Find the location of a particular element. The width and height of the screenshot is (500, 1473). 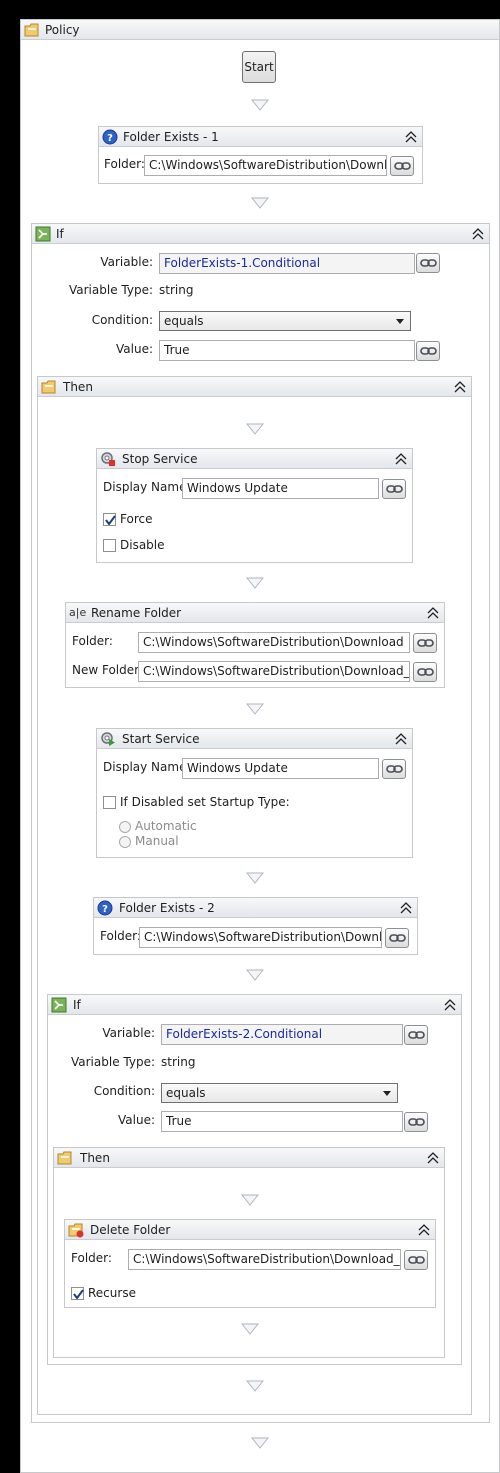

delete-folder-header: Delete Folder is located at coordinates (250, 1230).